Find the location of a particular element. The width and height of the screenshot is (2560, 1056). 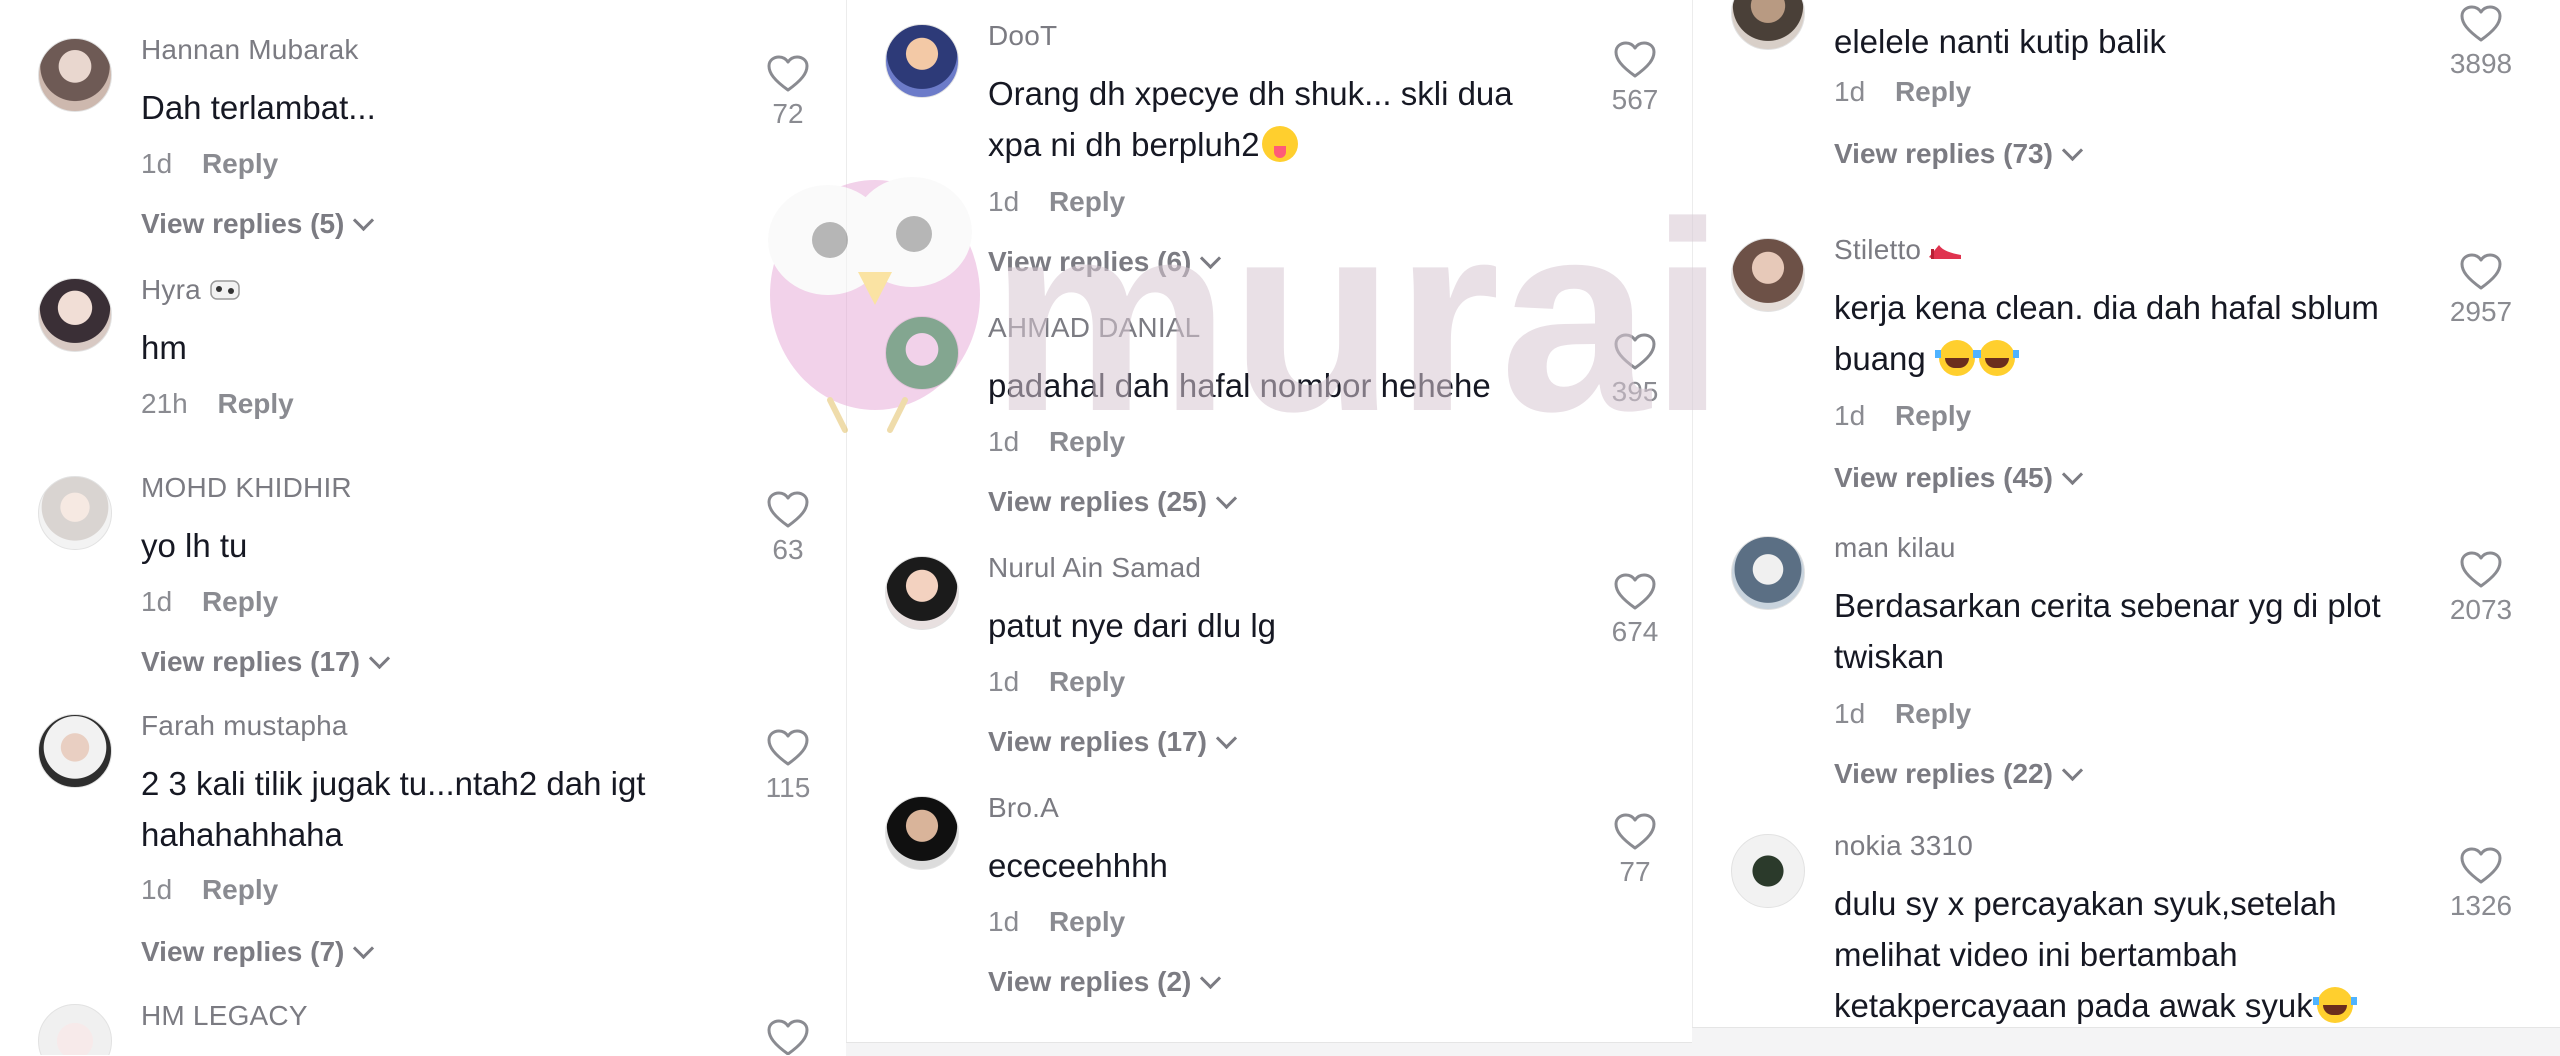

like-count: 77 is located at coordinates (1635, 871).